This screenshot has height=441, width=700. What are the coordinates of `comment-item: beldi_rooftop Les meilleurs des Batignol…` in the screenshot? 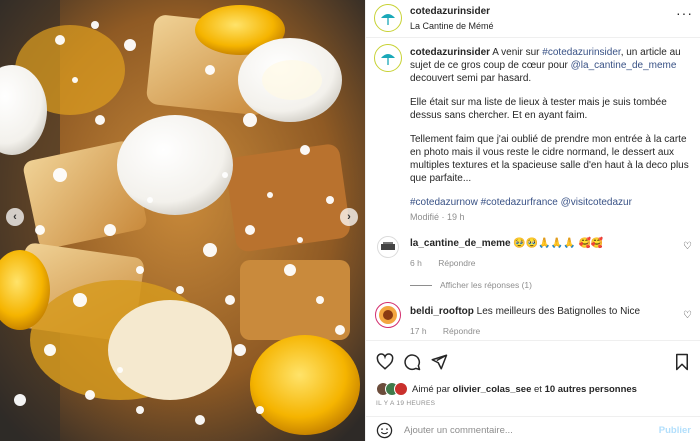 It's located at (545, 321).